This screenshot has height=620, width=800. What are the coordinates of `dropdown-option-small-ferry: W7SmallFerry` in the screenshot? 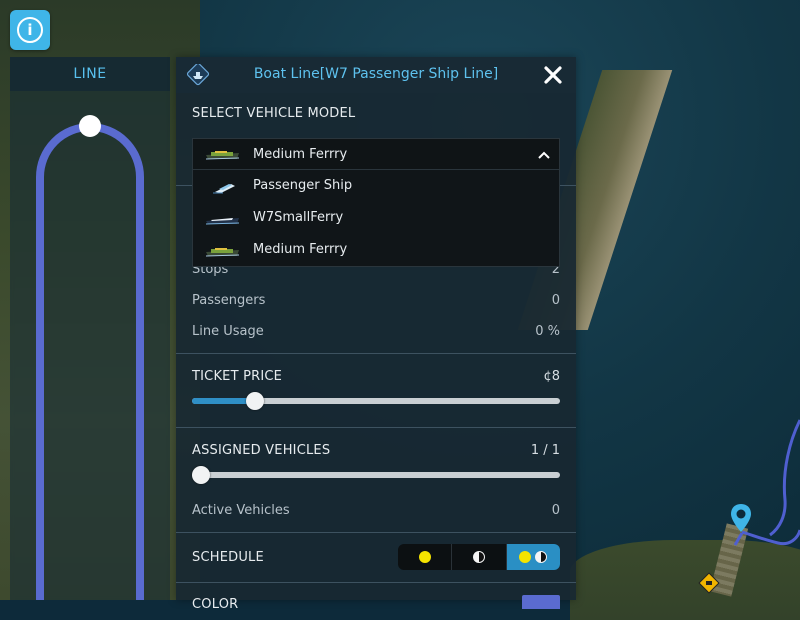 It's located at (377, 218).